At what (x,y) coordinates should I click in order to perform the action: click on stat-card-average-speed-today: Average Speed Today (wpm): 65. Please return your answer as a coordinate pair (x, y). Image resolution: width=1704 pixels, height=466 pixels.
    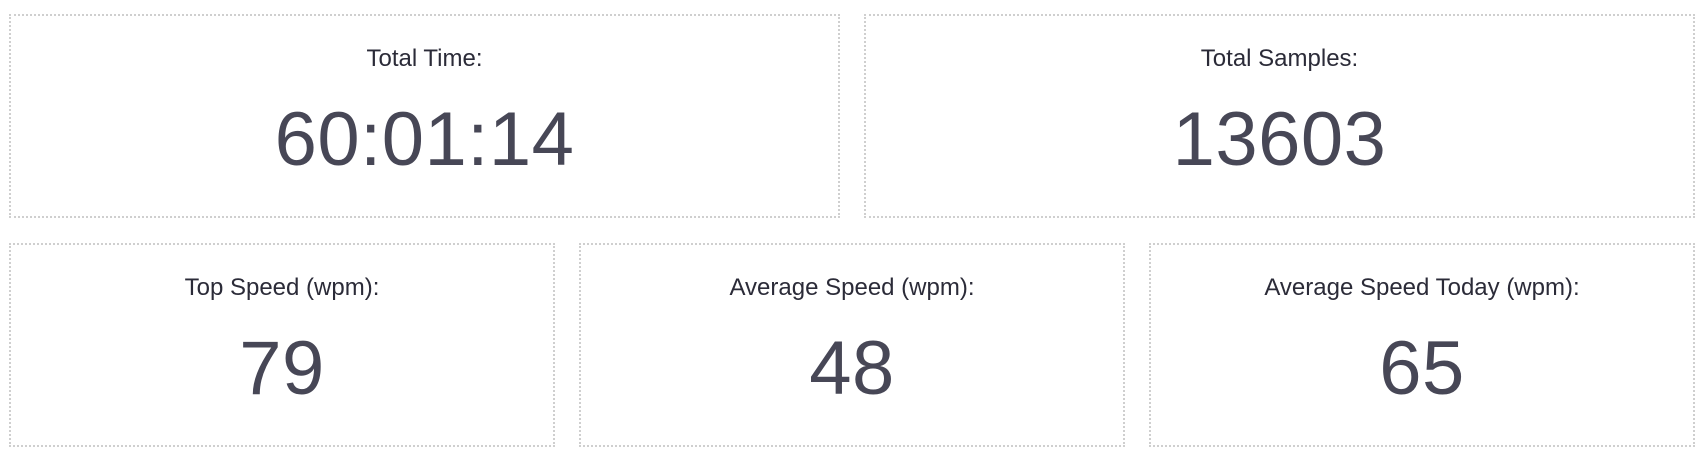
    Looking at the image, I should click on (1422, 345).